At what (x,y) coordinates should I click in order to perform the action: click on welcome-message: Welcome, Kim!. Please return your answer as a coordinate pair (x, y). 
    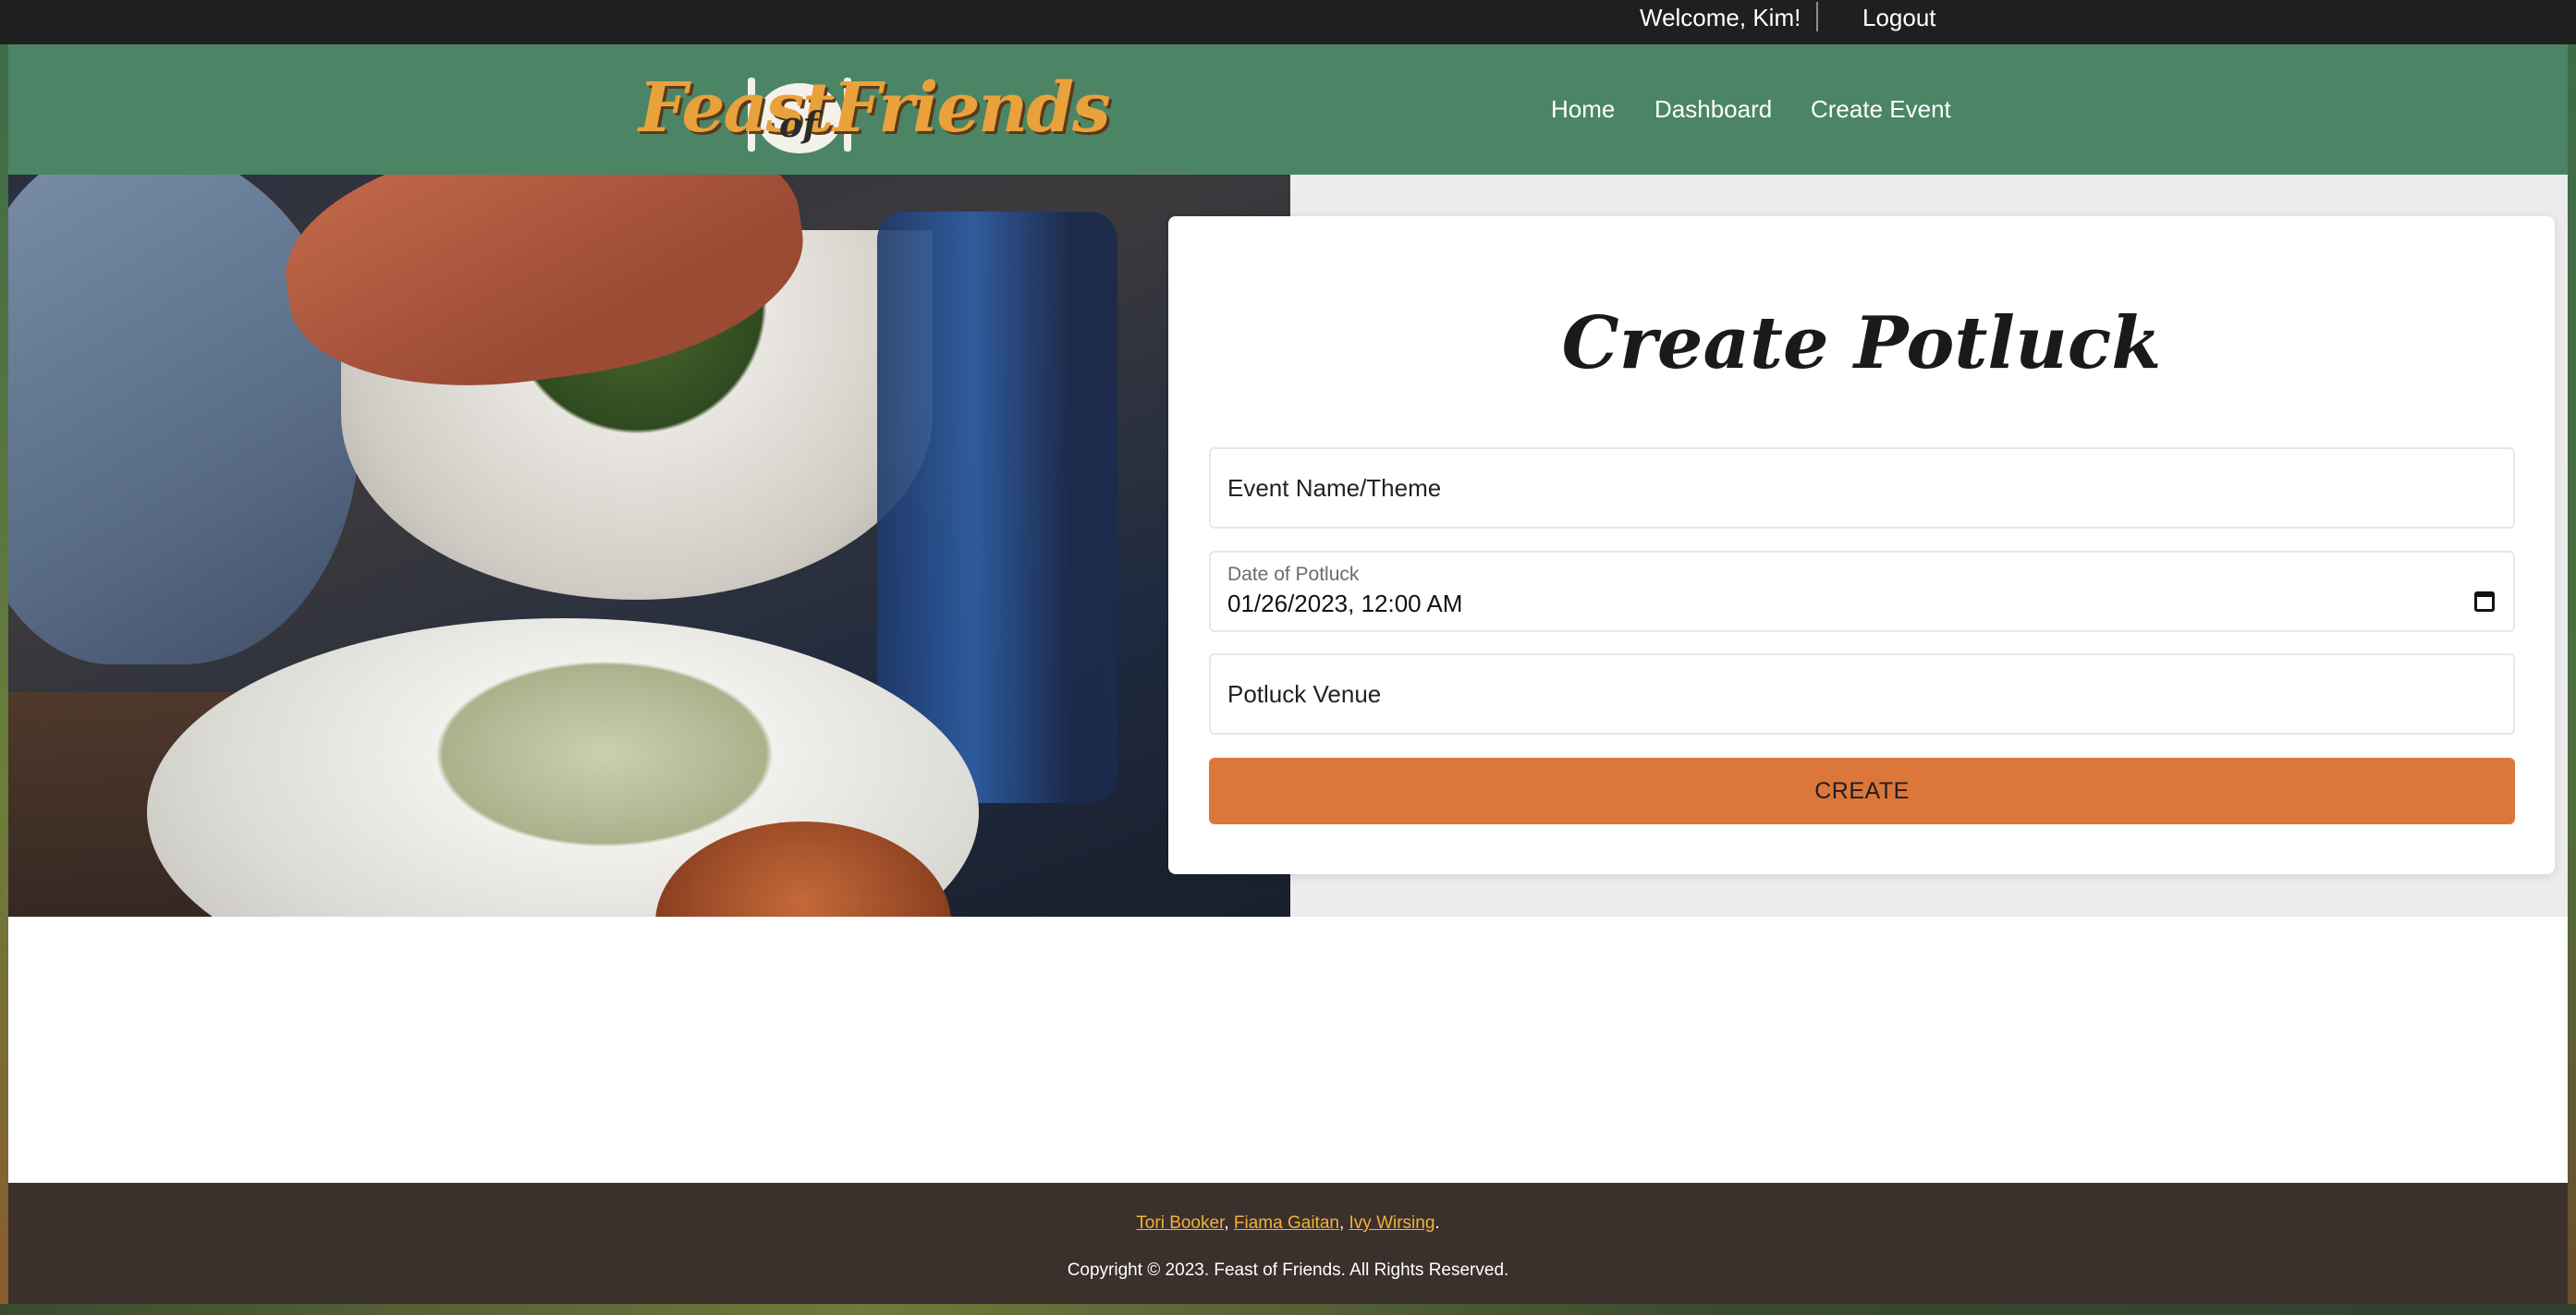
    Looking at the image, I should click on (1720, 17).